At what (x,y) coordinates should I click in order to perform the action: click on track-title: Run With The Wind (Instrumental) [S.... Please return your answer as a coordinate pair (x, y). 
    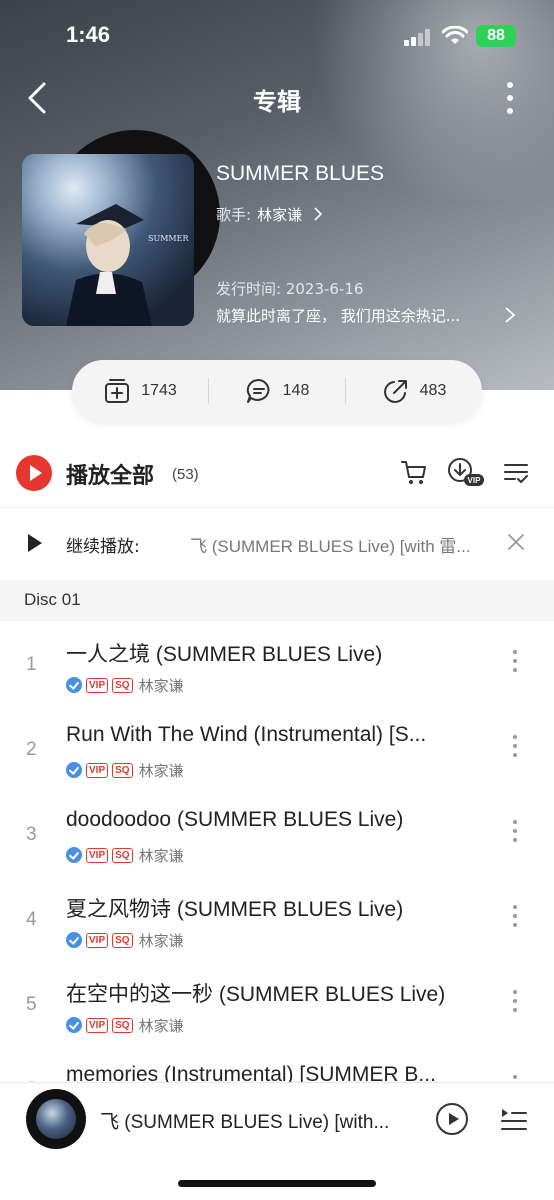
    Looking at the image, I should click on (246, 734).